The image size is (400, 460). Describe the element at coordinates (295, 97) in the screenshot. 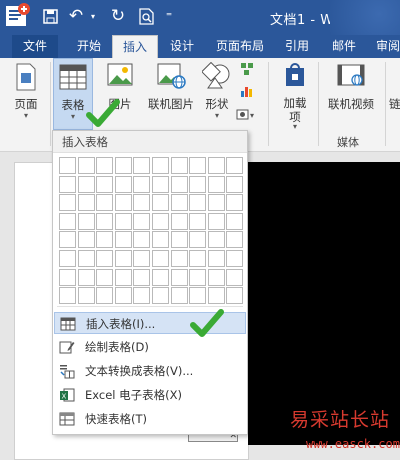

I see `addins-button: 加载 项 ▾` at that location.